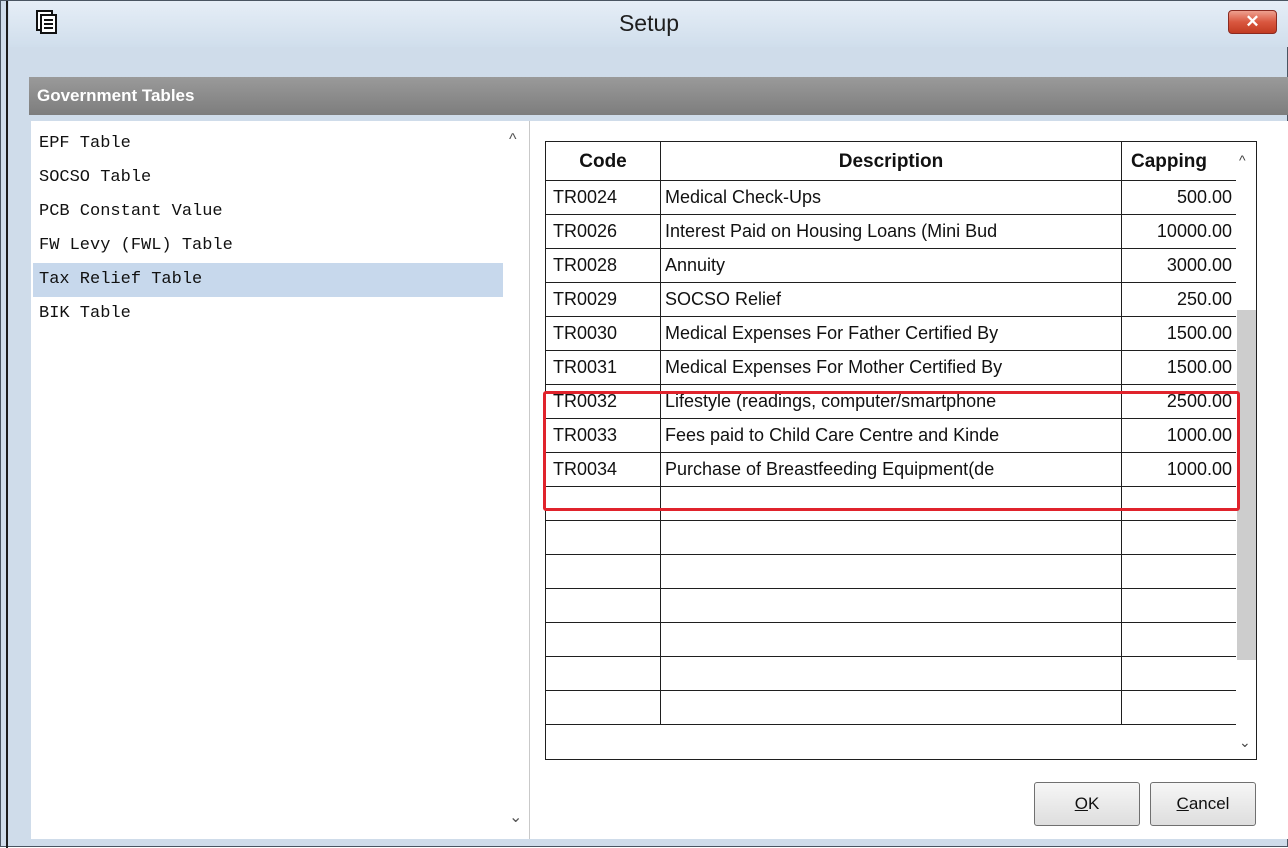  Describe the element at coordinates (1179, 265) in the screenshot. I see `cell-capping: 3000.00` at that location.